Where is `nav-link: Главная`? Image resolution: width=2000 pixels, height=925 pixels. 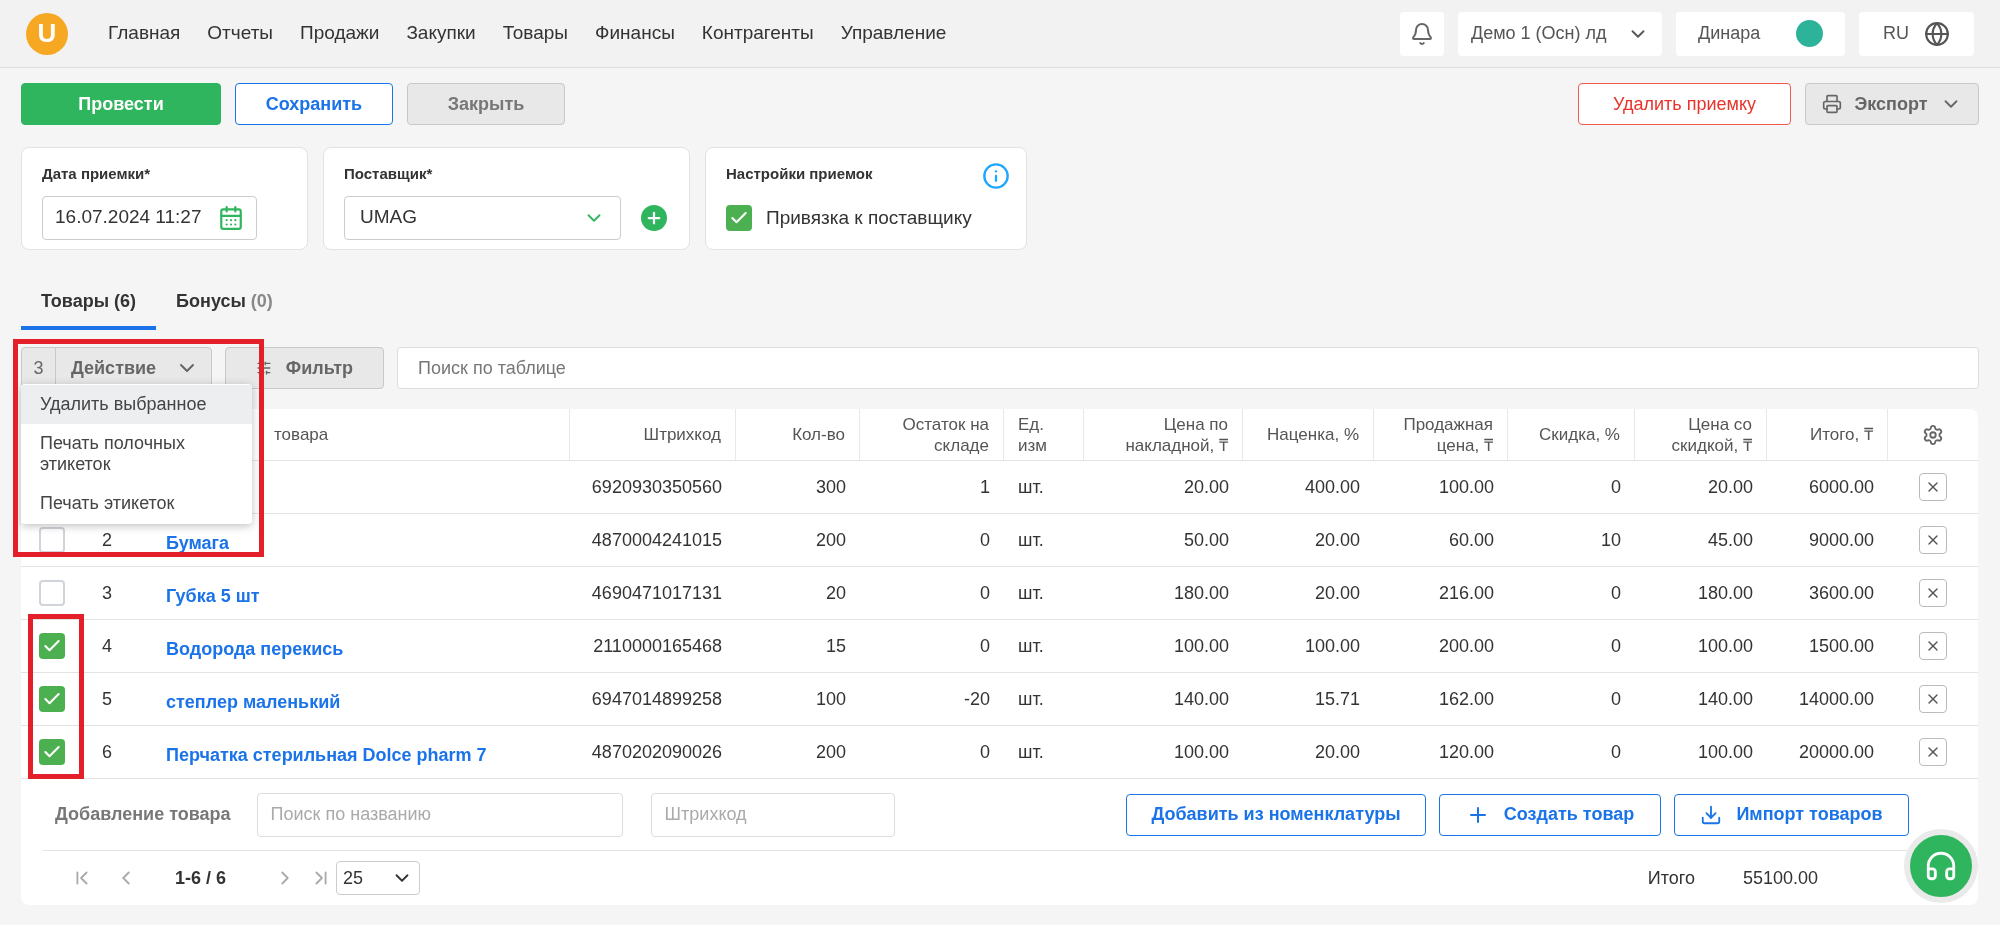 nav-link: Главная is located at coordinates (144, 33).